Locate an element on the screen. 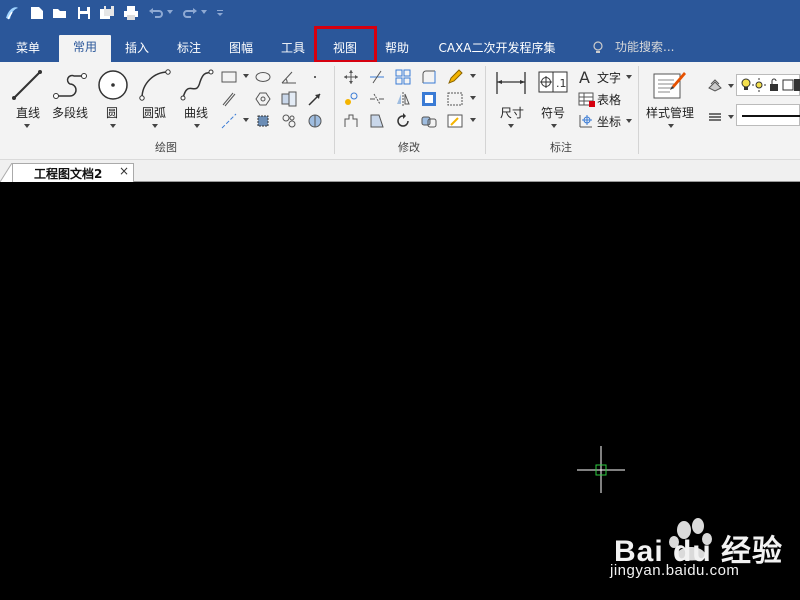 This screenshot has width=800, height=600. style-manage-label: 样式管理 is located at coordinates (670, 113).